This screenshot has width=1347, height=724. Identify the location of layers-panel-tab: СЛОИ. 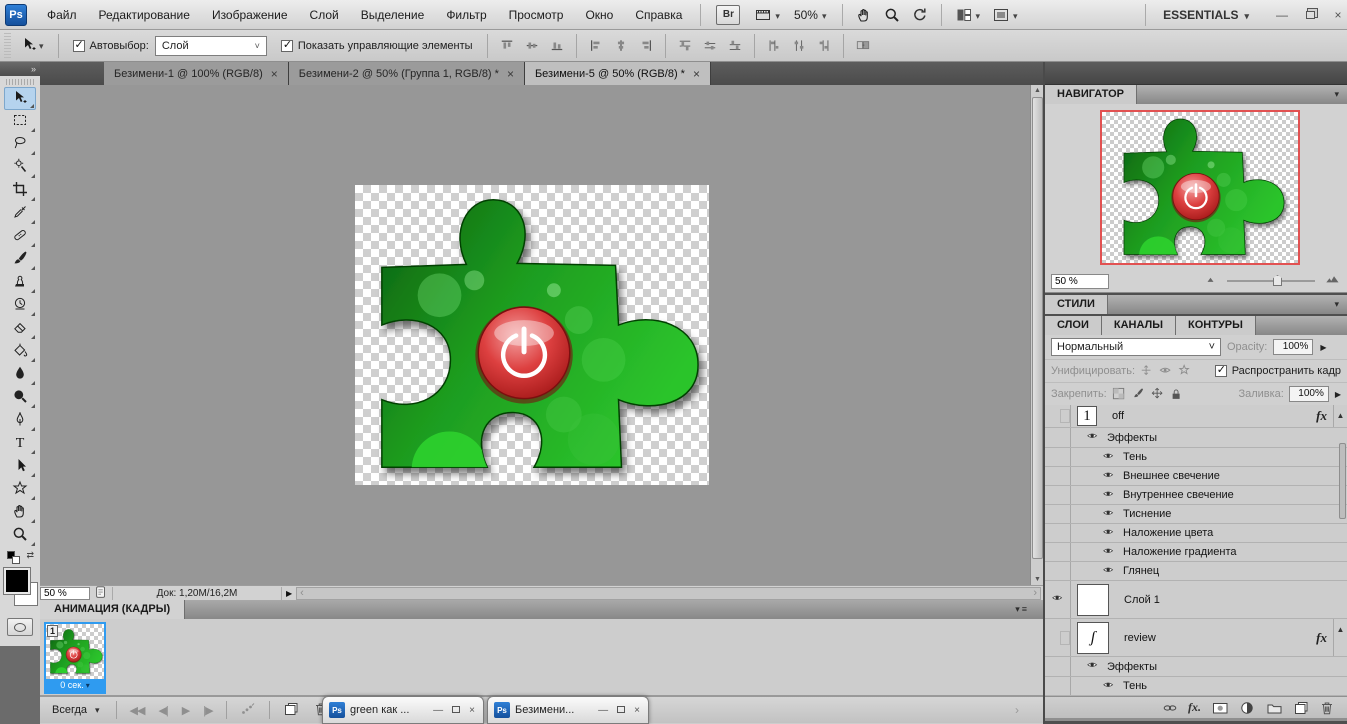
(1073, 325).